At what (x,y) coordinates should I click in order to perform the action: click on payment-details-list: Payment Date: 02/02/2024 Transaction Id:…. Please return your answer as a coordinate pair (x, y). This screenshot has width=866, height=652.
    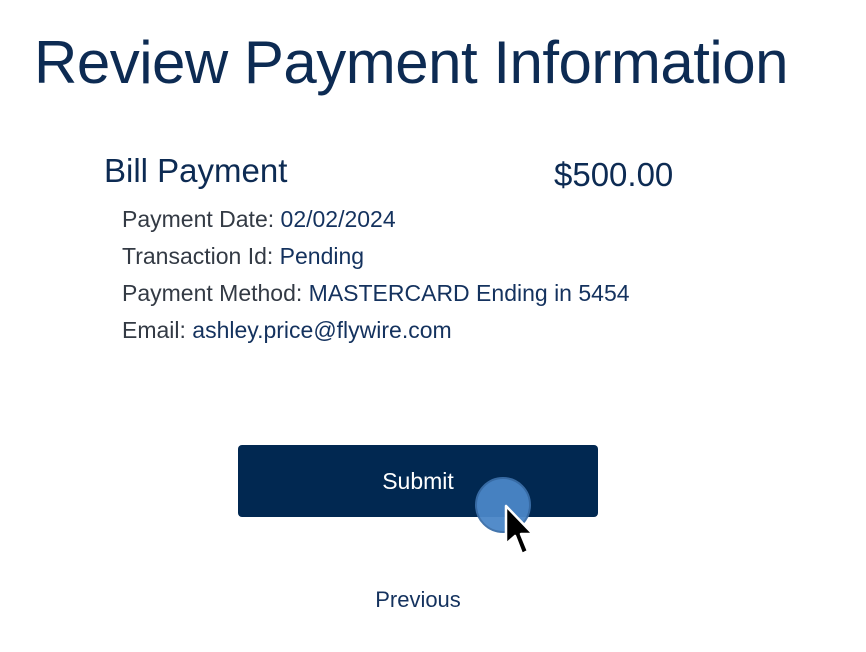
    Looking at the image, I should click on (376, 278).